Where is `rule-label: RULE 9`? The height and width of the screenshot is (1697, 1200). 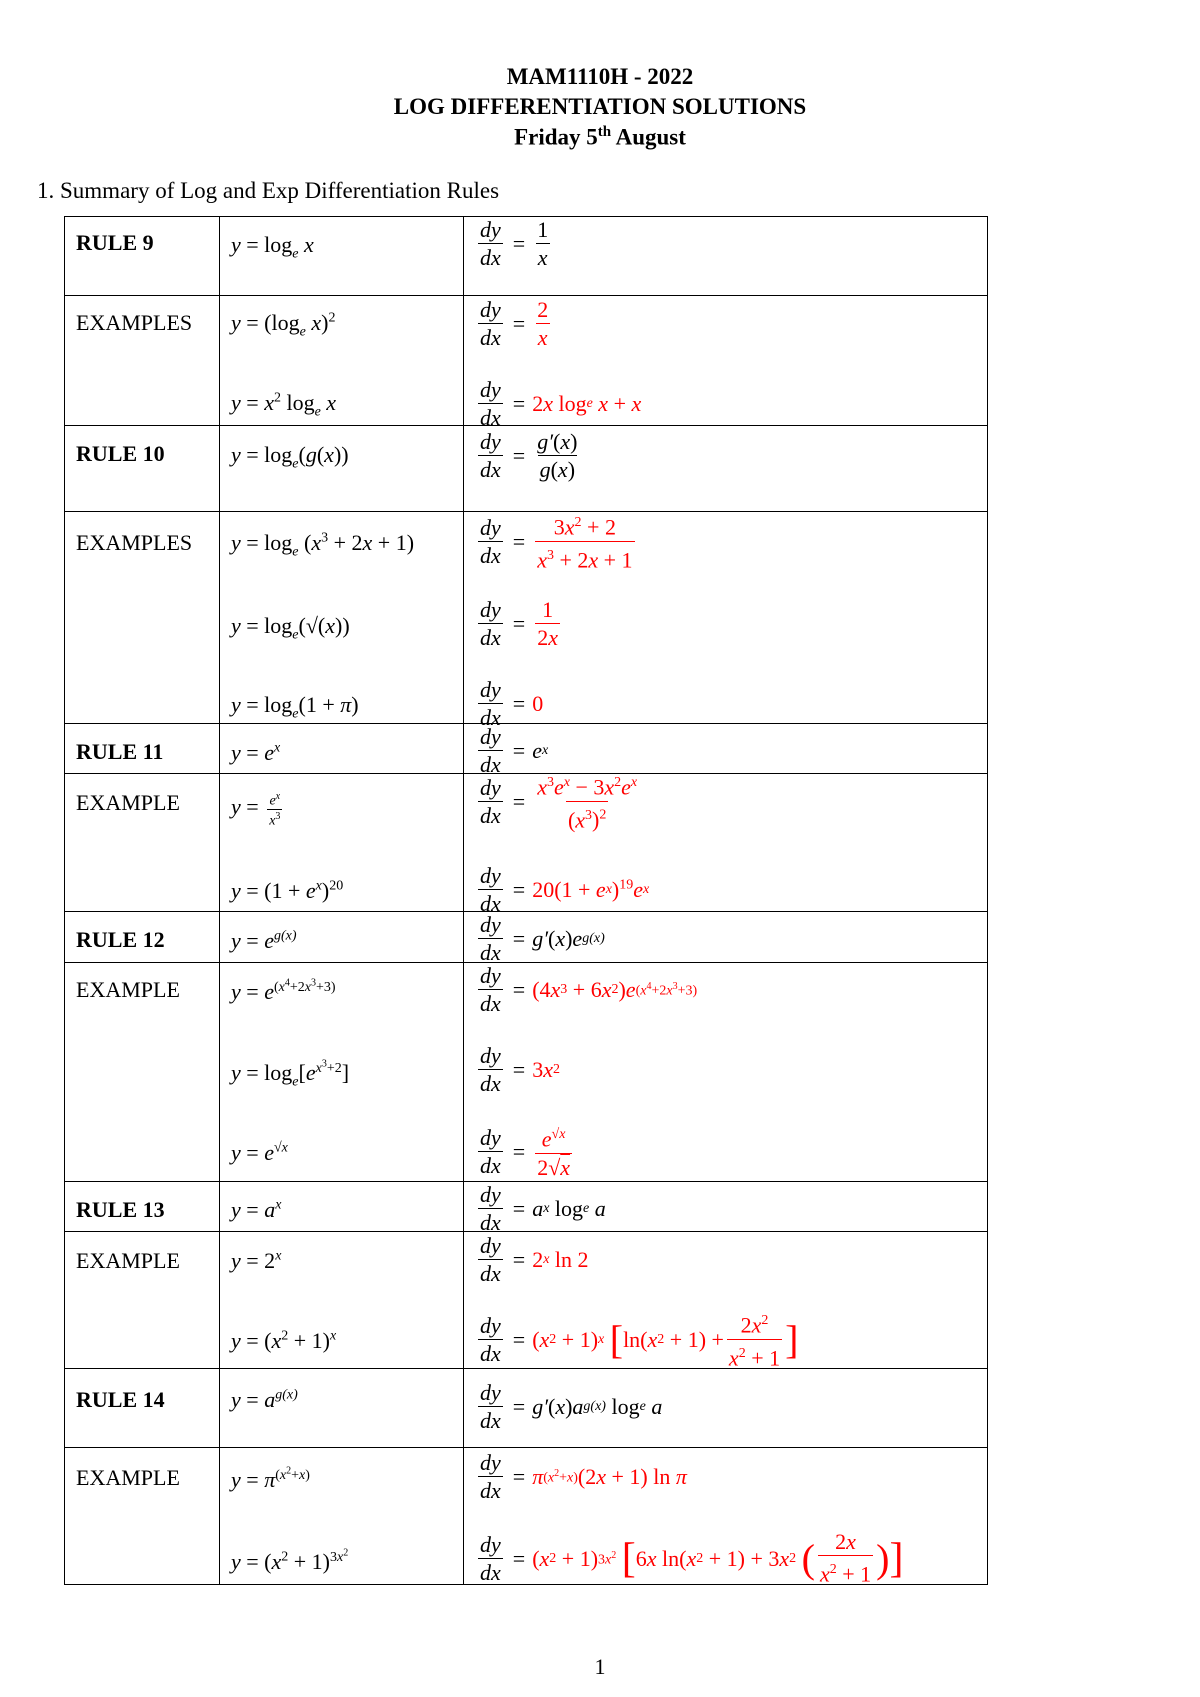 rule-label: RULE 9 is located at coordinates (115, 242).